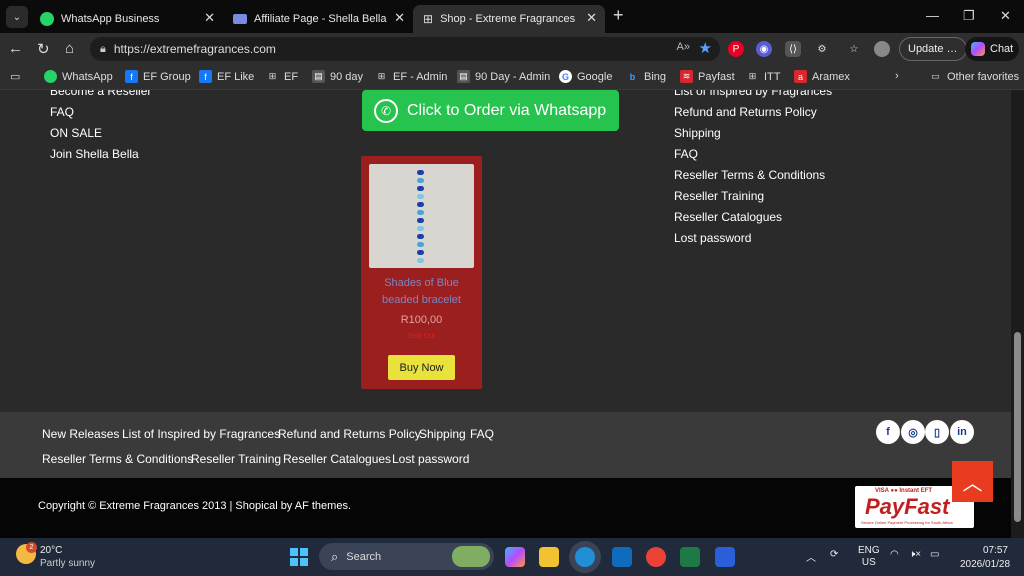 The height and width of the screenshot is (576, 1024). What do you see at coordinates (1017, 427) in the screenshot?
I see `scrollbar-thumb` at bounding box center [1017, 427].